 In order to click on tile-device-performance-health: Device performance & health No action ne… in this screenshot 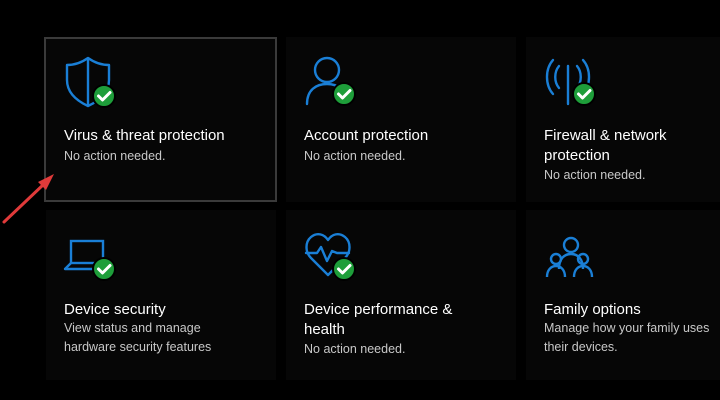, I will do `click(401, 295)`.